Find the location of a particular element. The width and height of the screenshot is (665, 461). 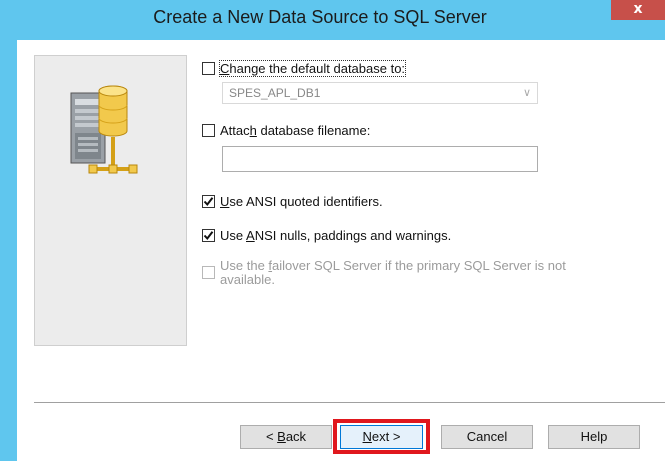

ansi-quoted-identifiers-label: Use ANSI quoted identifiers. is located at coordinates (301, 201).